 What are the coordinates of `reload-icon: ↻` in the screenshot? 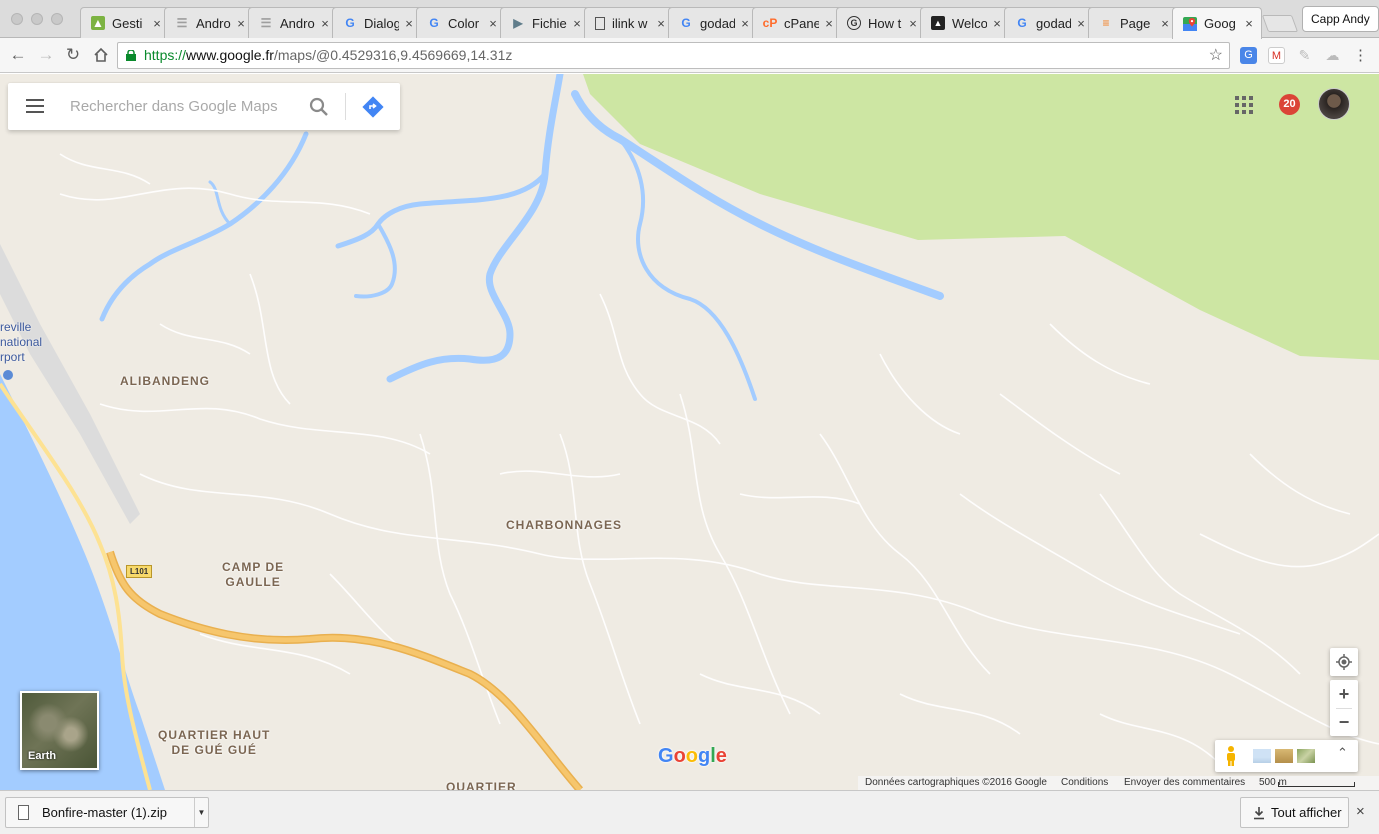 It's located at (73, 55).